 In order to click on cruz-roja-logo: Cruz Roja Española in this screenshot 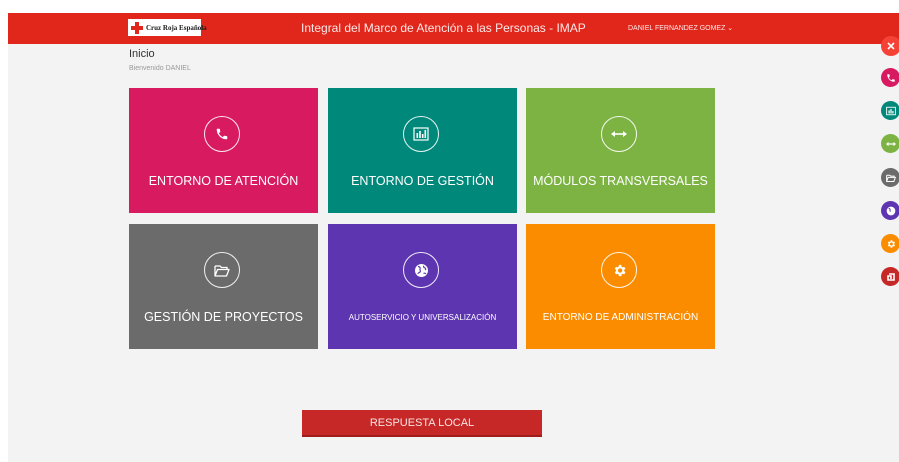, I will do `click(167, 27)`.